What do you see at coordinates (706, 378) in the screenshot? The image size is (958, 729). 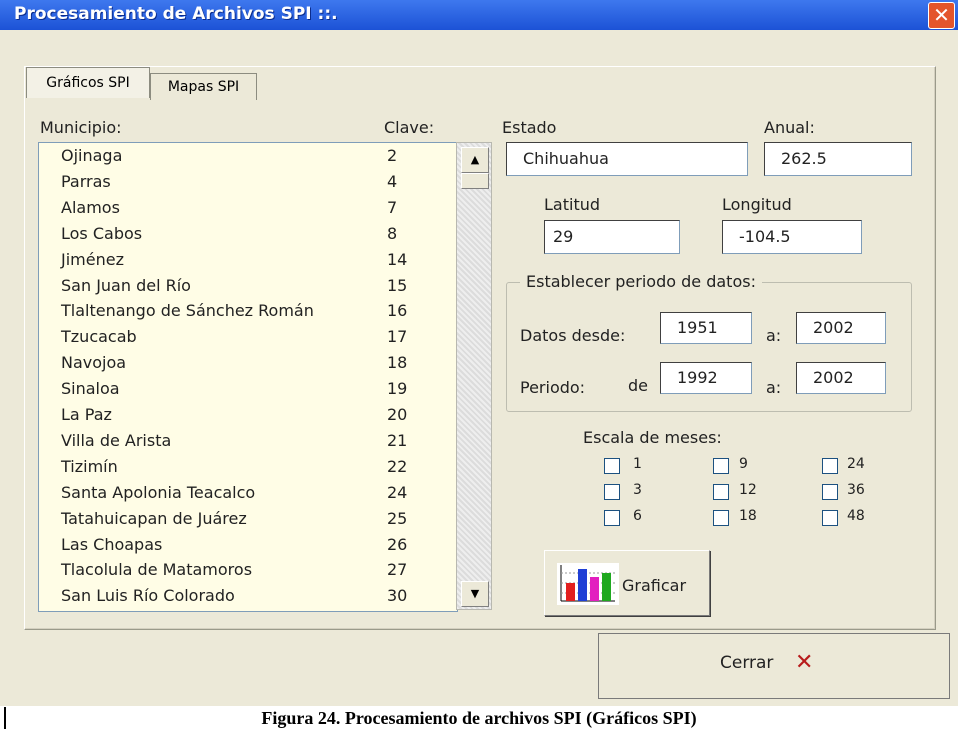 I see `periodo-desde-field: 1992` at bounding box center [706, 378].